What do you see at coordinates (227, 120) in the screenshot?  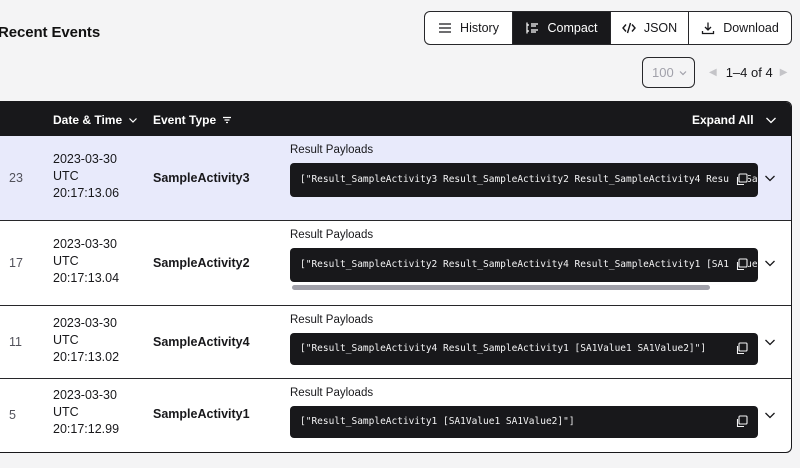 I see `filter-icon` at bounding box center [227, 120].